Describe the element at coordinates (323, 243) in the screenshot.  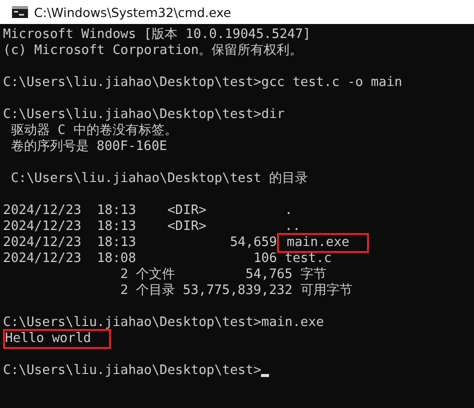
I see `highlighted-text: main.exe` at that location.